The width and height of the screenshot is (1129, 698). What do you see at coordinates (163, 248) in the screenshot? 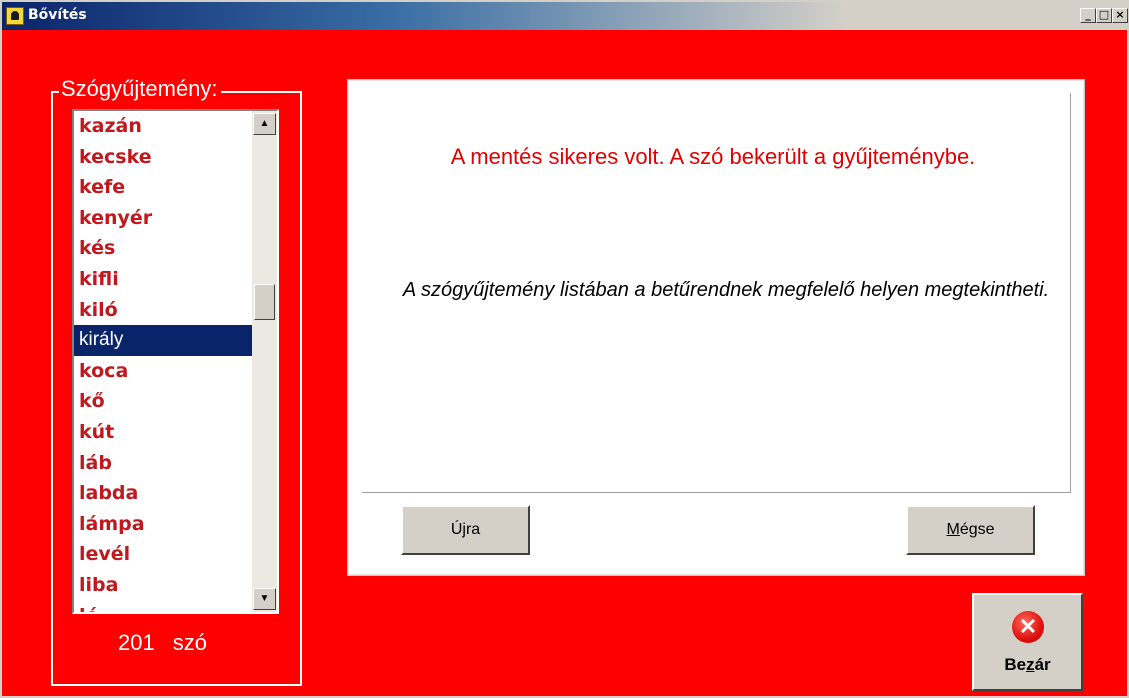
I see `list-item: kés` at bounding box center [163, 248].